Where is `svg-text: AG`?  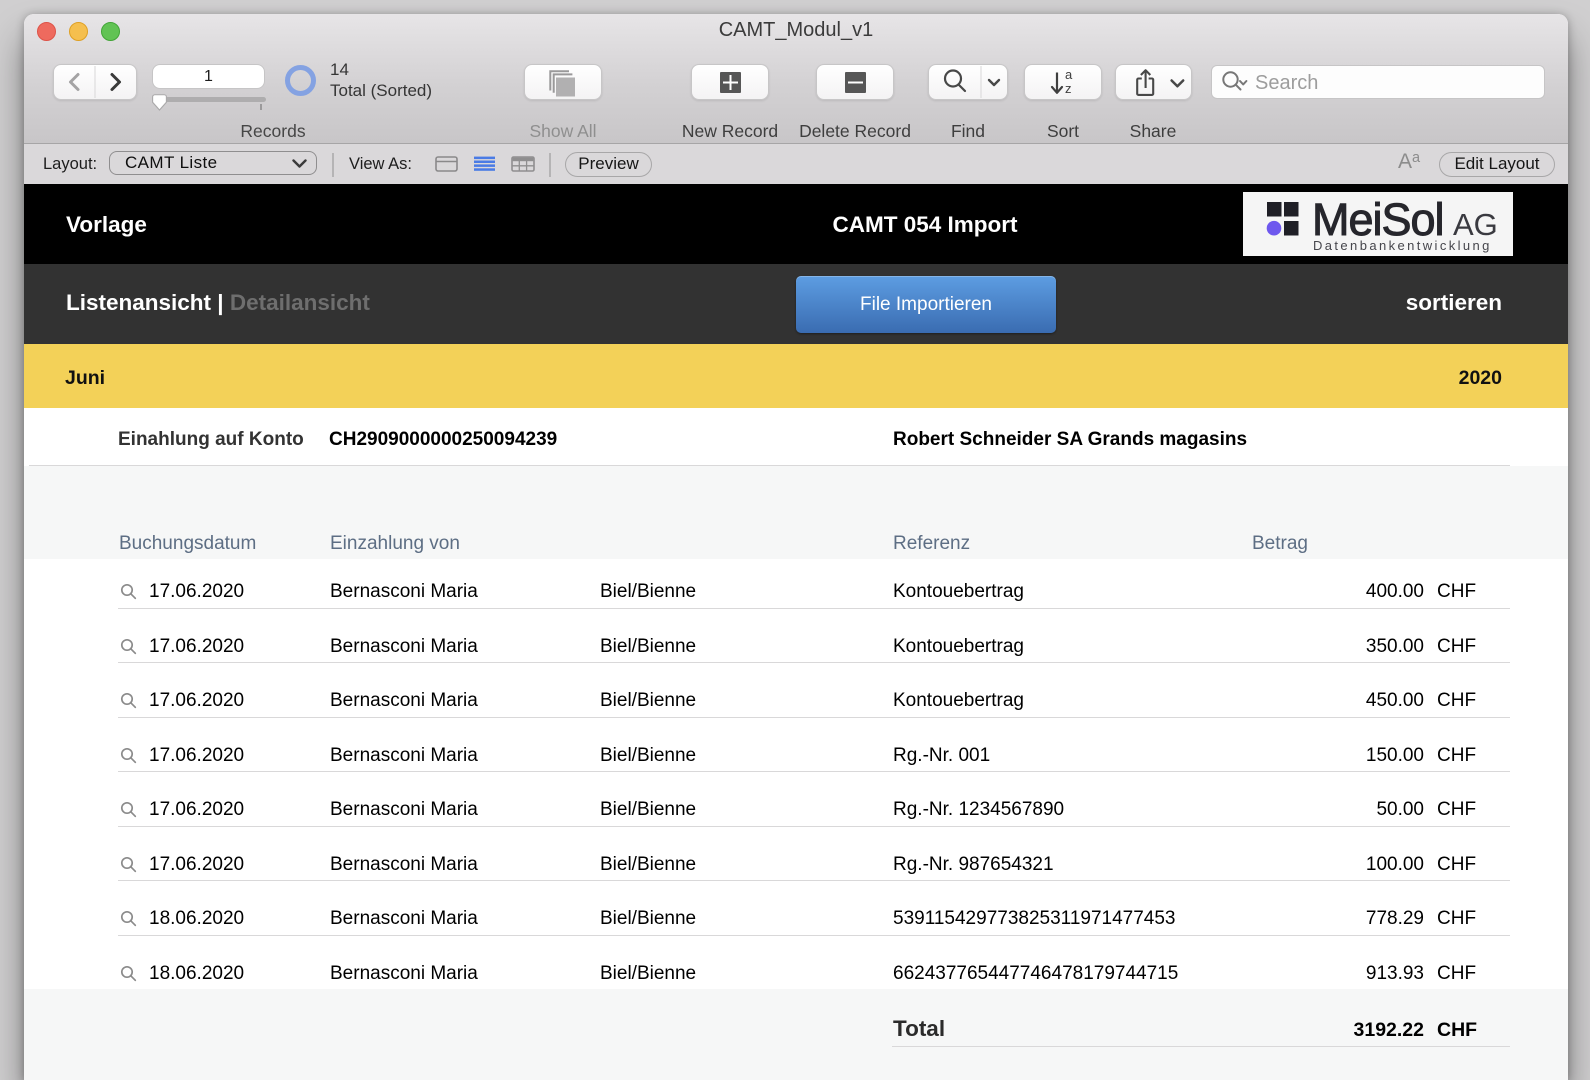 svg-text: AG is located at coordinates (1475, 224).